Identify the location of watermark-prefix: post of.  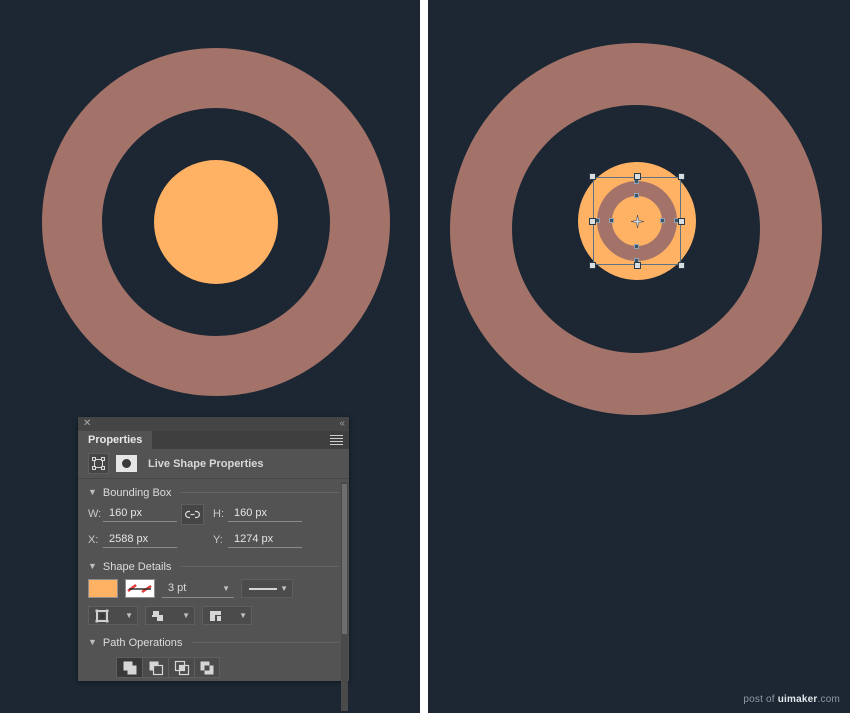
(760, 699).